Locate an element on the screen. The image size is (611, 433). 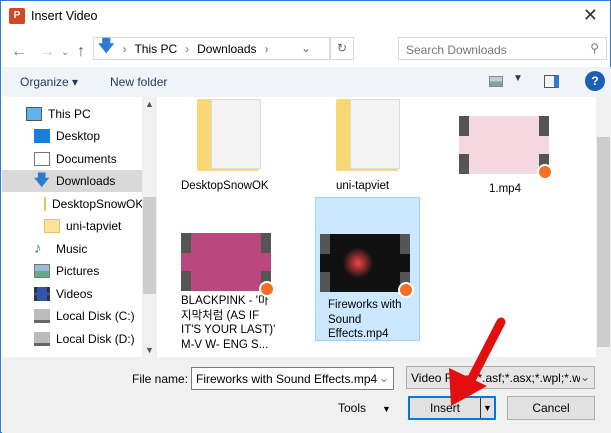
sidebar-item-this-pc: This PC is located at coordinates (72, 114).